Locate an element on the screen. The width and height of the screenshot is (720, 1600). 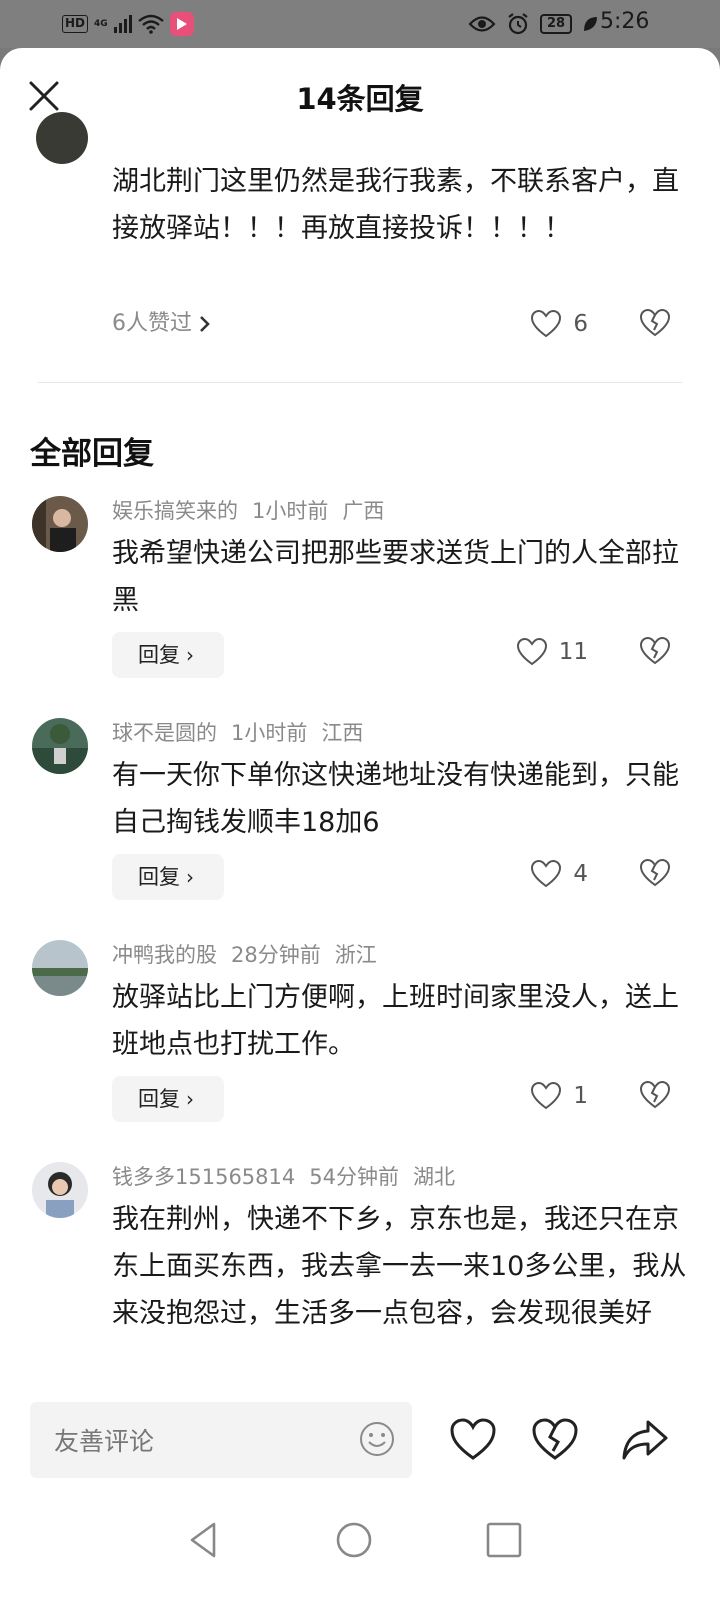
comment-bar: 友善评论 is located at coordinates (360, 1440).